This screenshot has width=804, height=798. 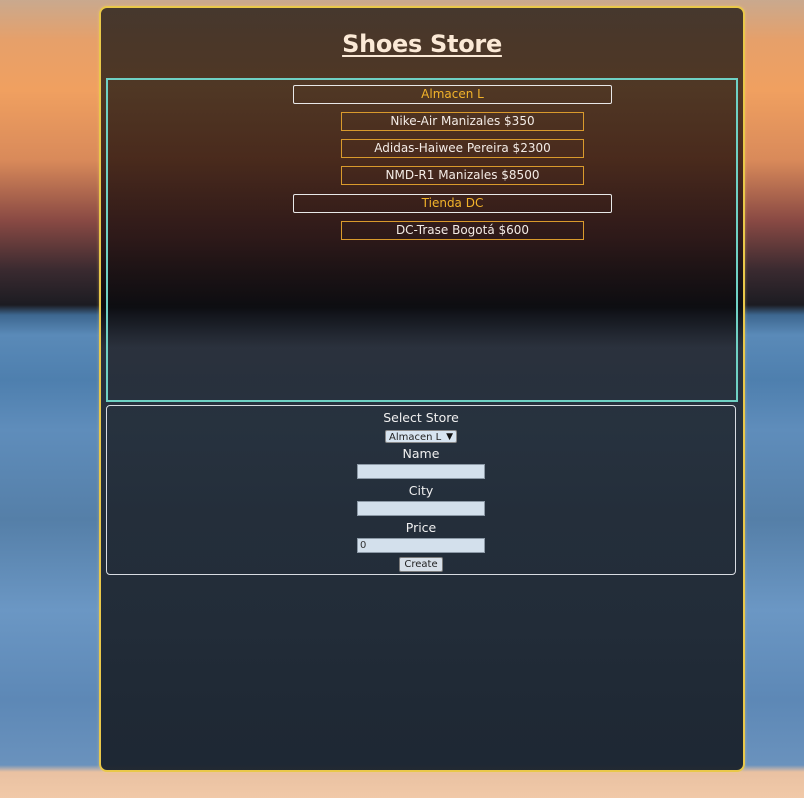 I want to click on city-input, so click(x=421, y=508).